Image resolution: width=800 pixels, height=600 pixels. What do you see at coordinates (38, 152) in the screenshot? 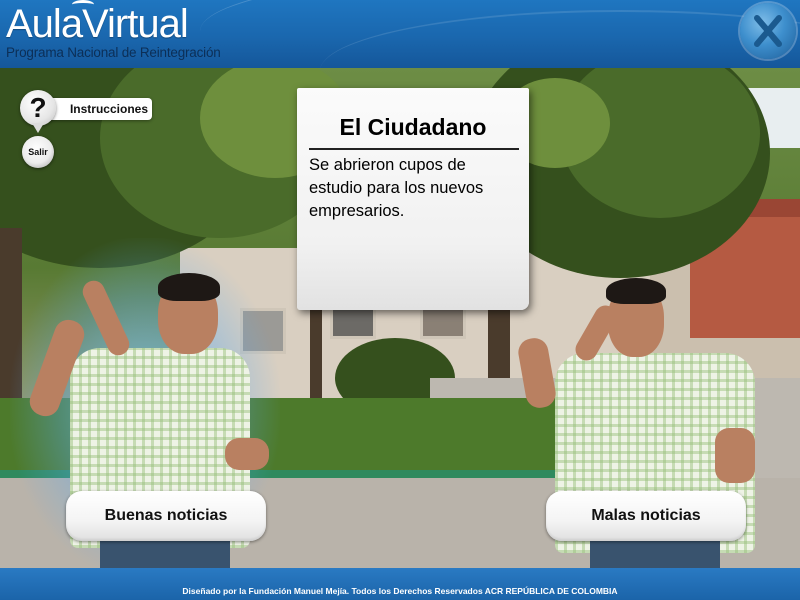
I see `exit-button: Salir` at bounding box center [38, 152].